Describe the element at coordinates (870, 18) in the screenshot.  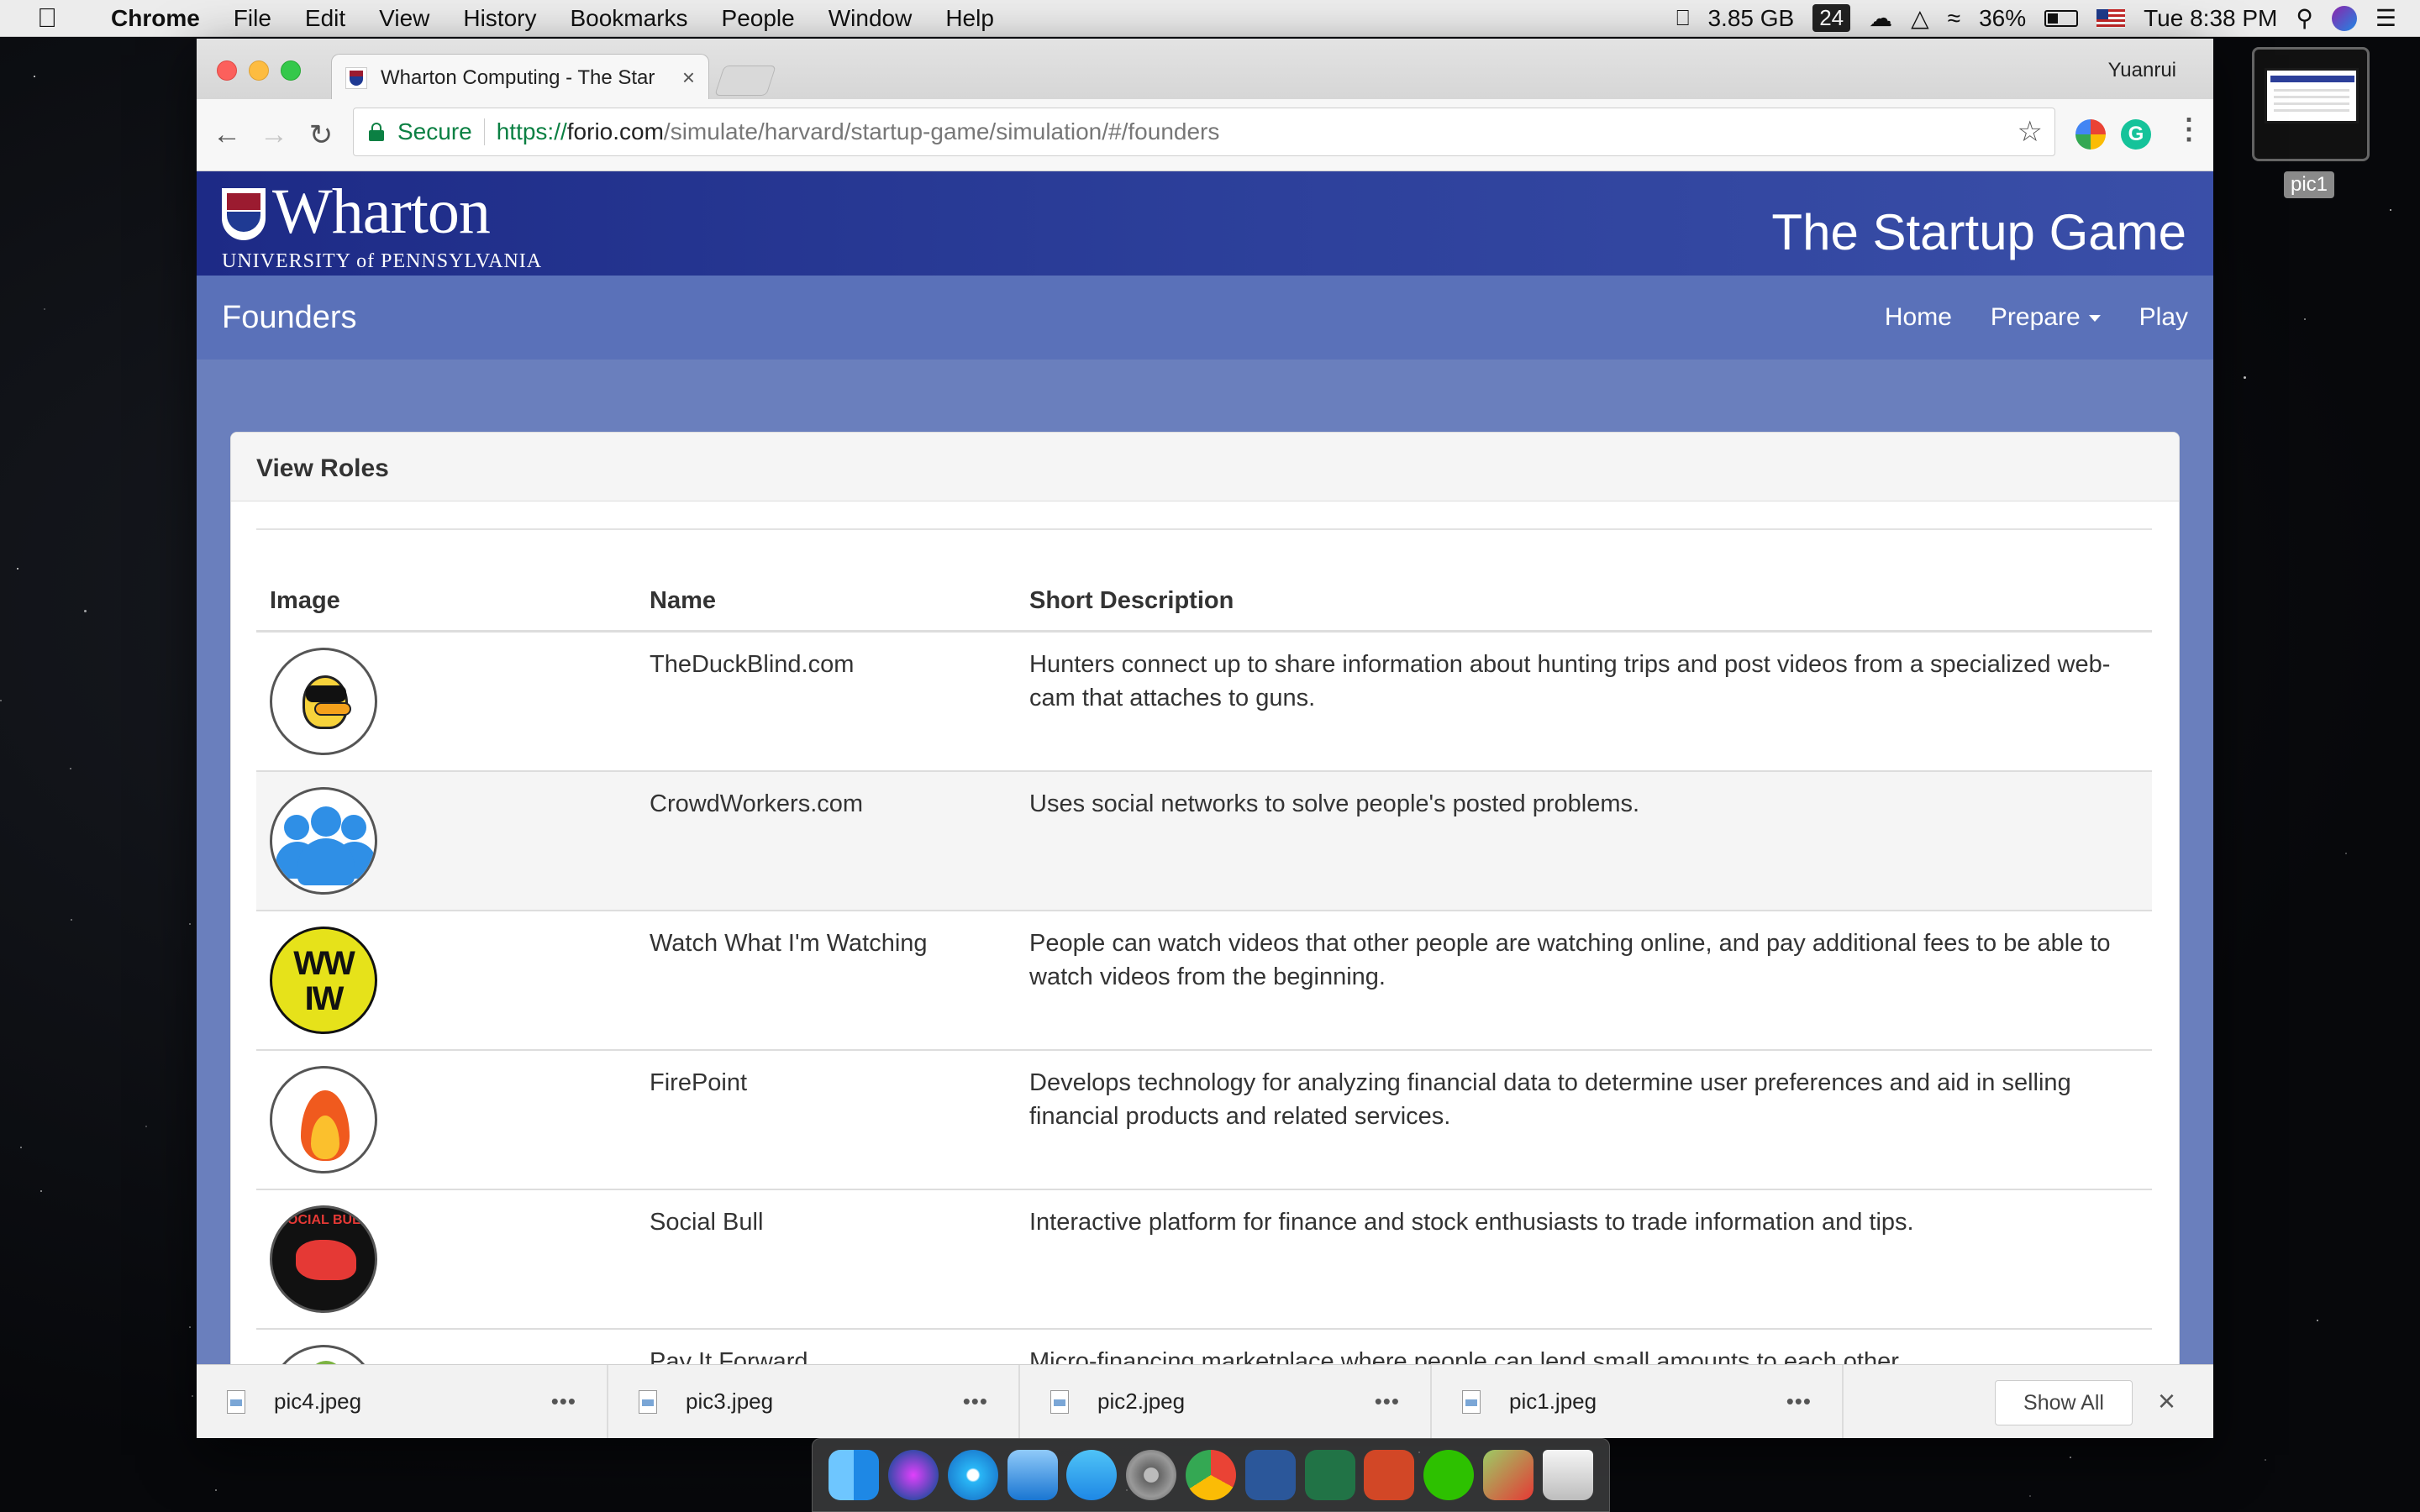
I see `menu-window: Window` at that location.